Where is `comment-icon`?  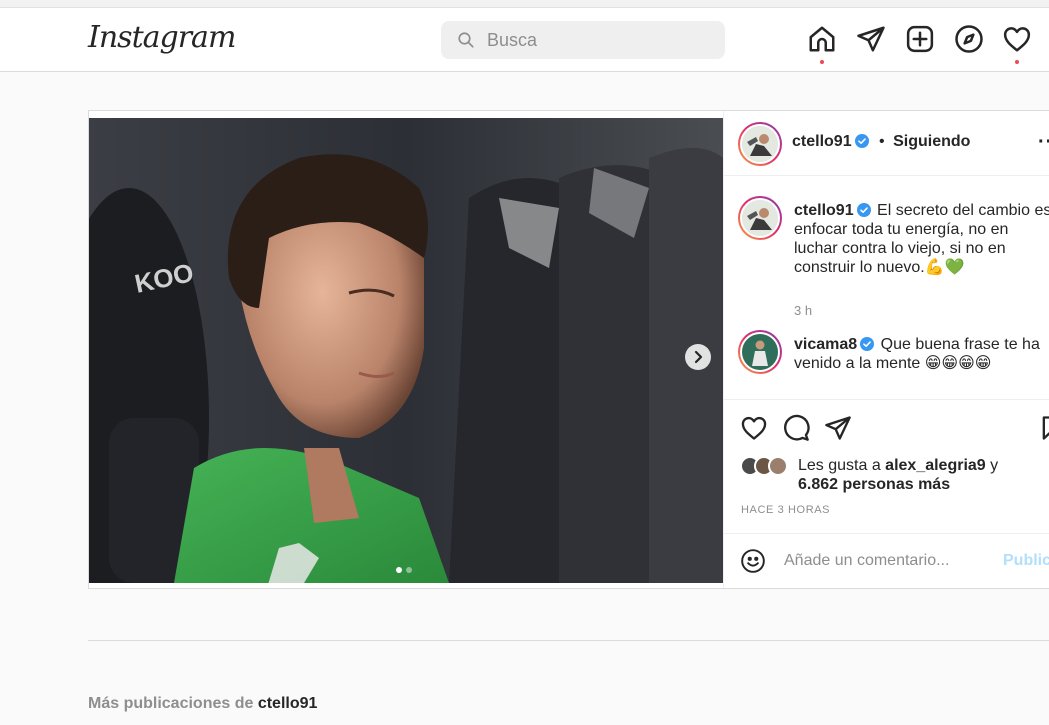 comment-icon is located at coordinates (796, 428).